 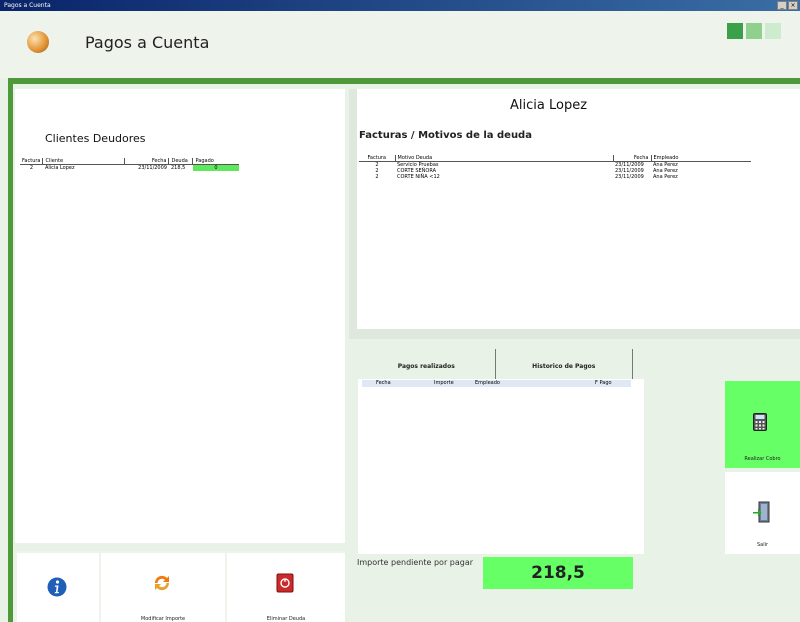 What do you see at coordinates (487, 383) in the screenshot?
I see `column-header: Empleado` at bounding box center [487, 383].